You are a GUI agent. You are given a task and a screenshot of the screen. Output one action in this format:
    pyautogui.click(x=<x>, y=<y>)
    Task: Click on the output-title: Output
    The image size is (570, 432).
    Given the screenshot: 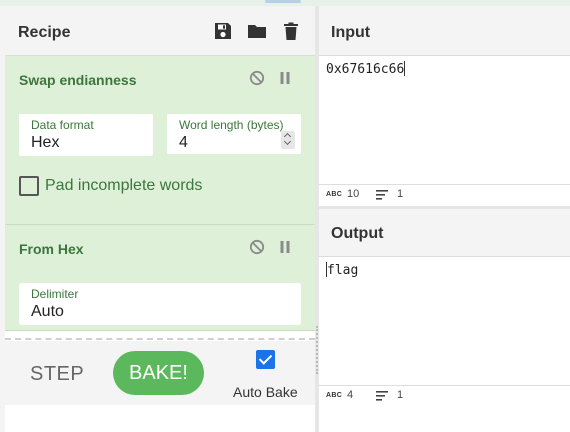 What is the action you would take?
    pyautogui.click(x=357, y=233)
    